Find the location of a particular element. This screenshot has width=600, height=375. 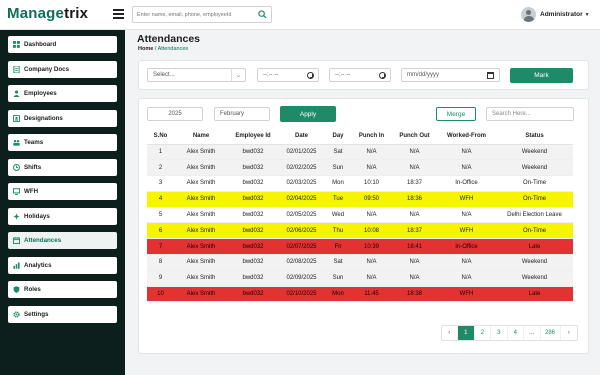

column-header-worked-from: Worked-From is located at coordinates (466, 137).